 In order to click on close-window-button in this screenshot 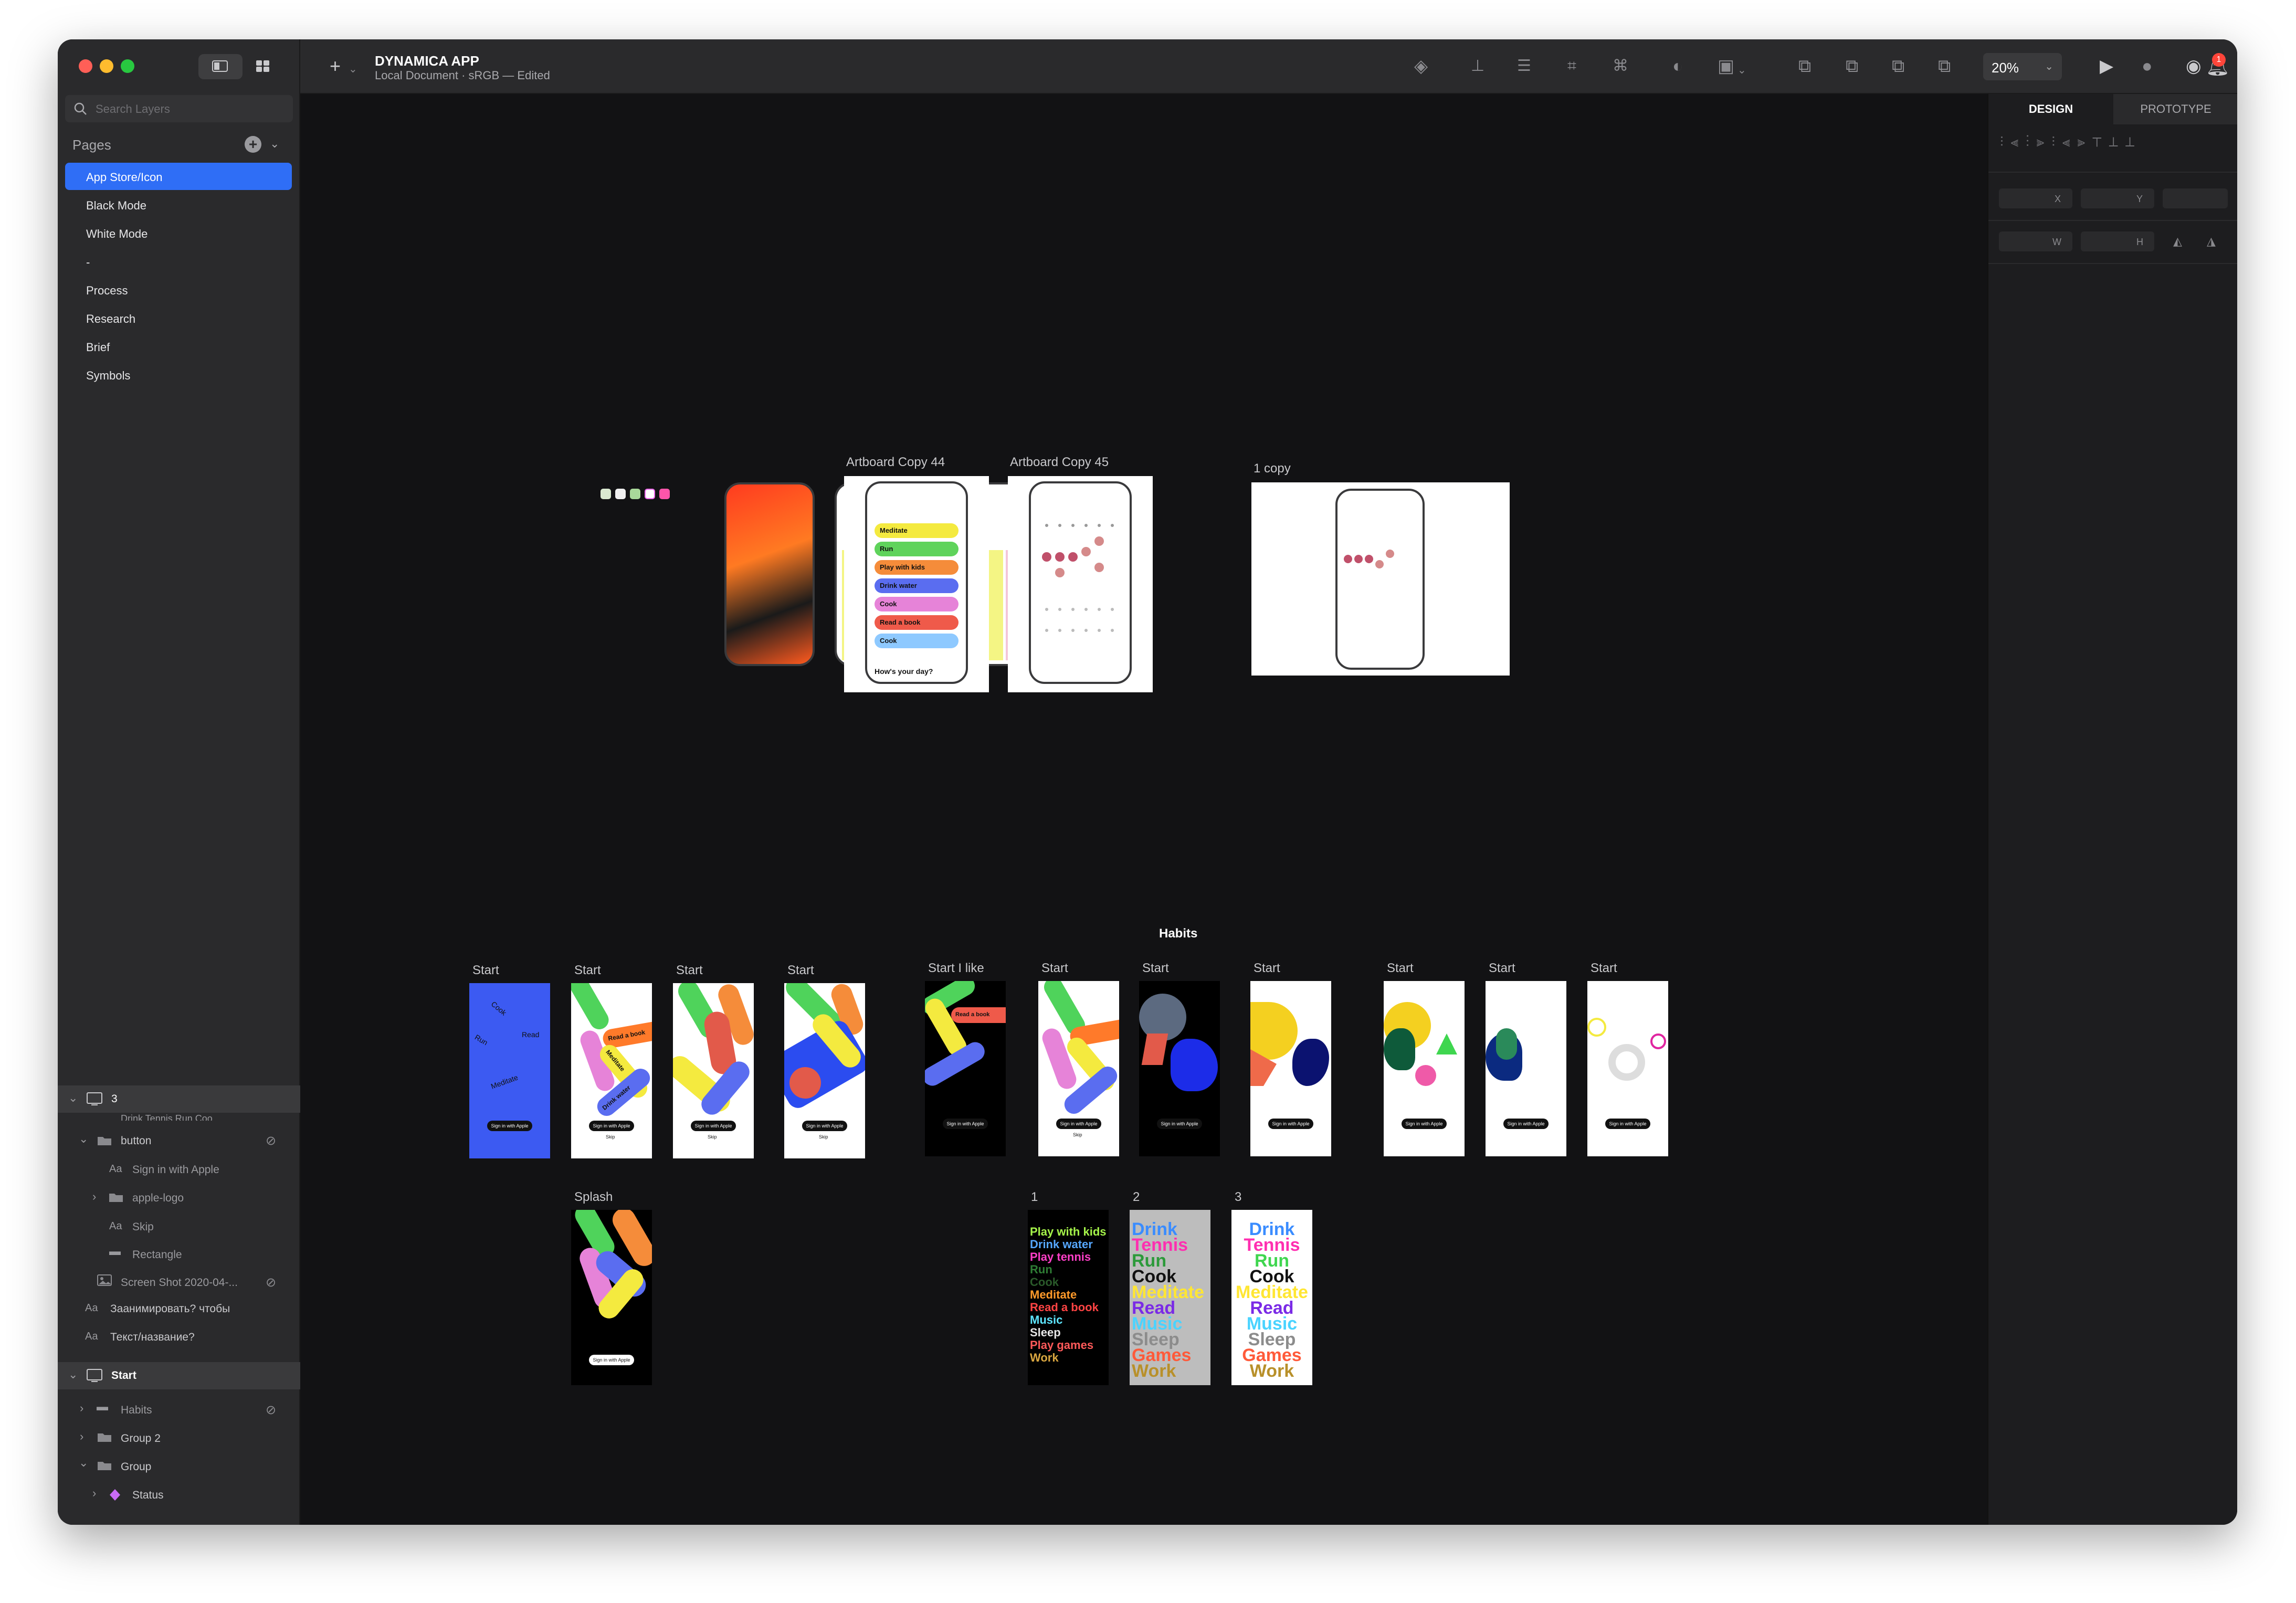, I will do `click(85, 66)`.